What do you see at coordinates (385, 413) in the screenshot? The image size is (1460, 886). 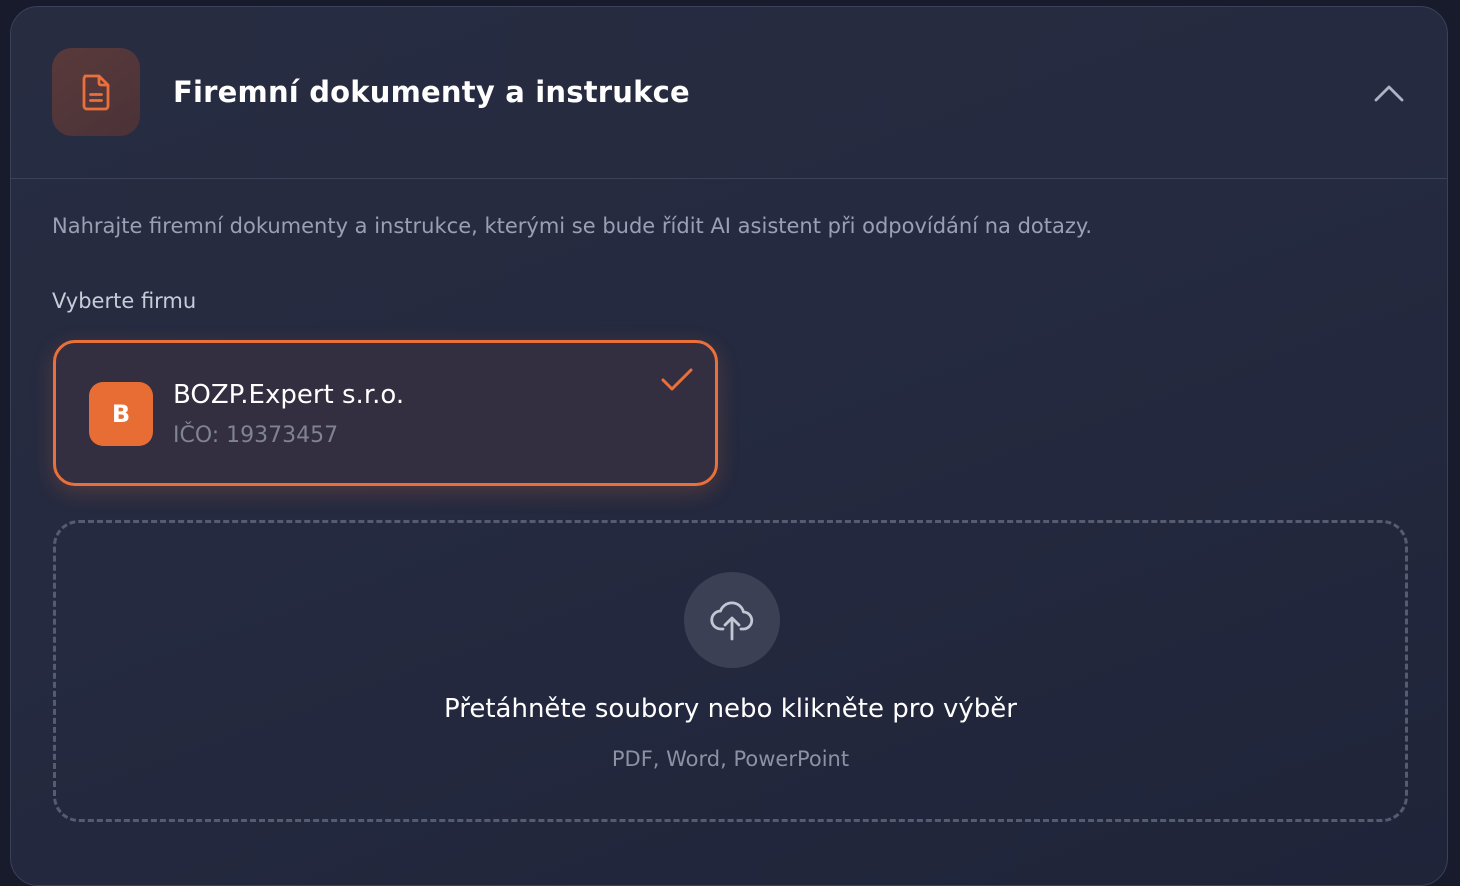 I see `company-card-bozp-expert: B BOZP.Expert s.r.o. IČO: 19373457` at bounding box center [385, 413].